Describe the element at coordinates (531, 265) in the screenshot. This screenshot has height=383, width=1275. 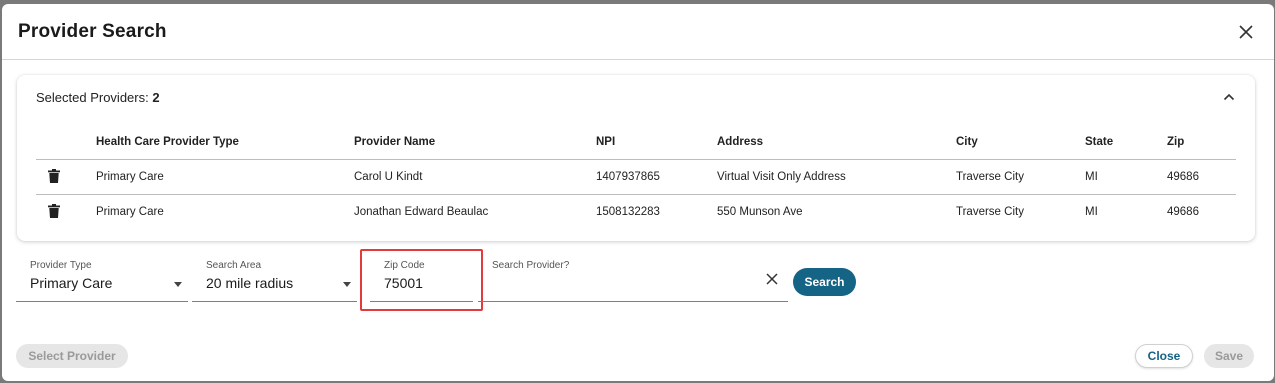
I see `search-provider-label: Search Provider?` at that location.